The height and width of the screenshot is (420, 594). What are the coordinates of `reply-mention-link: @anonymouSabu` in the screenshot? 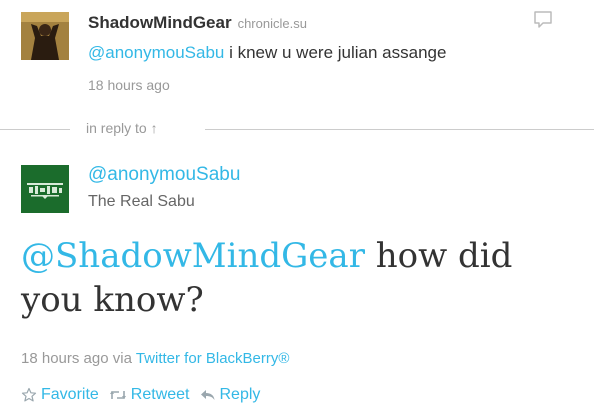 It's located at (156, 52).